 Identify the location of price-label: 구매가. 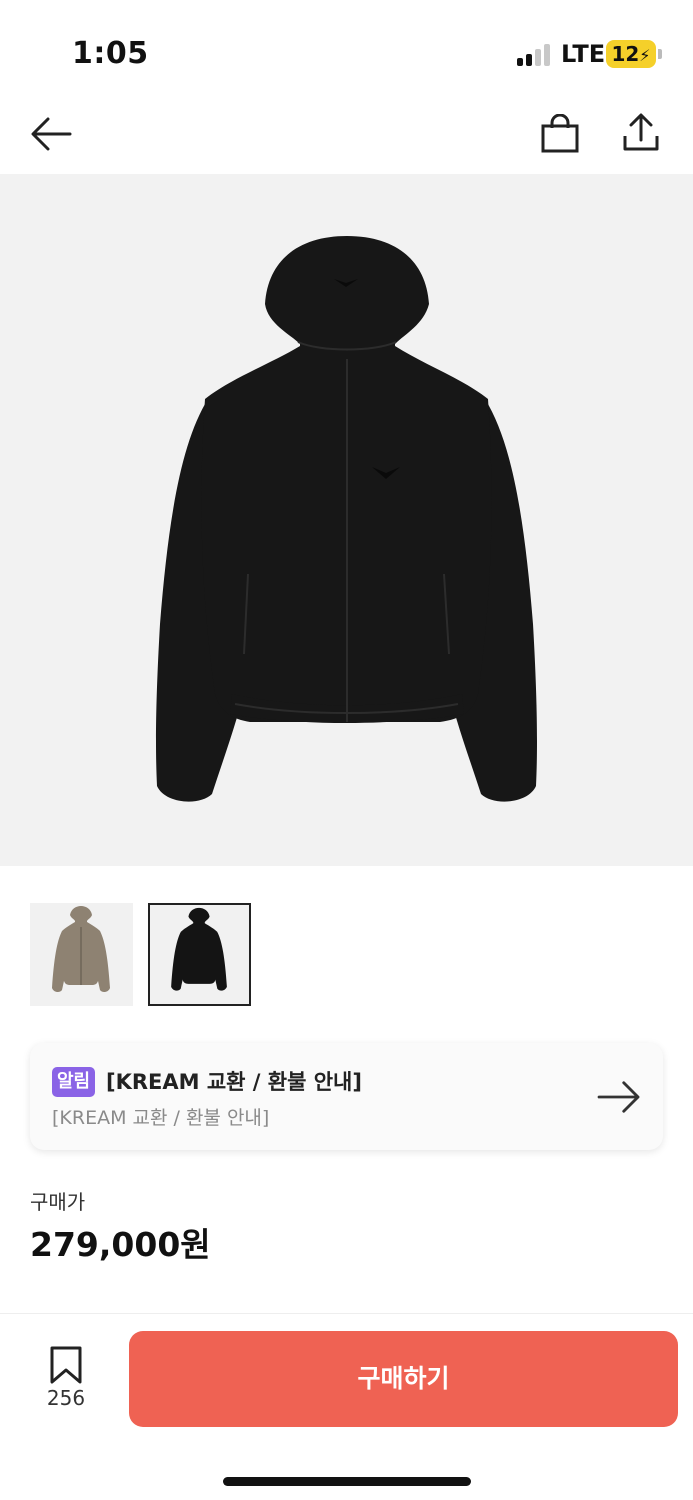
(58, 1202).